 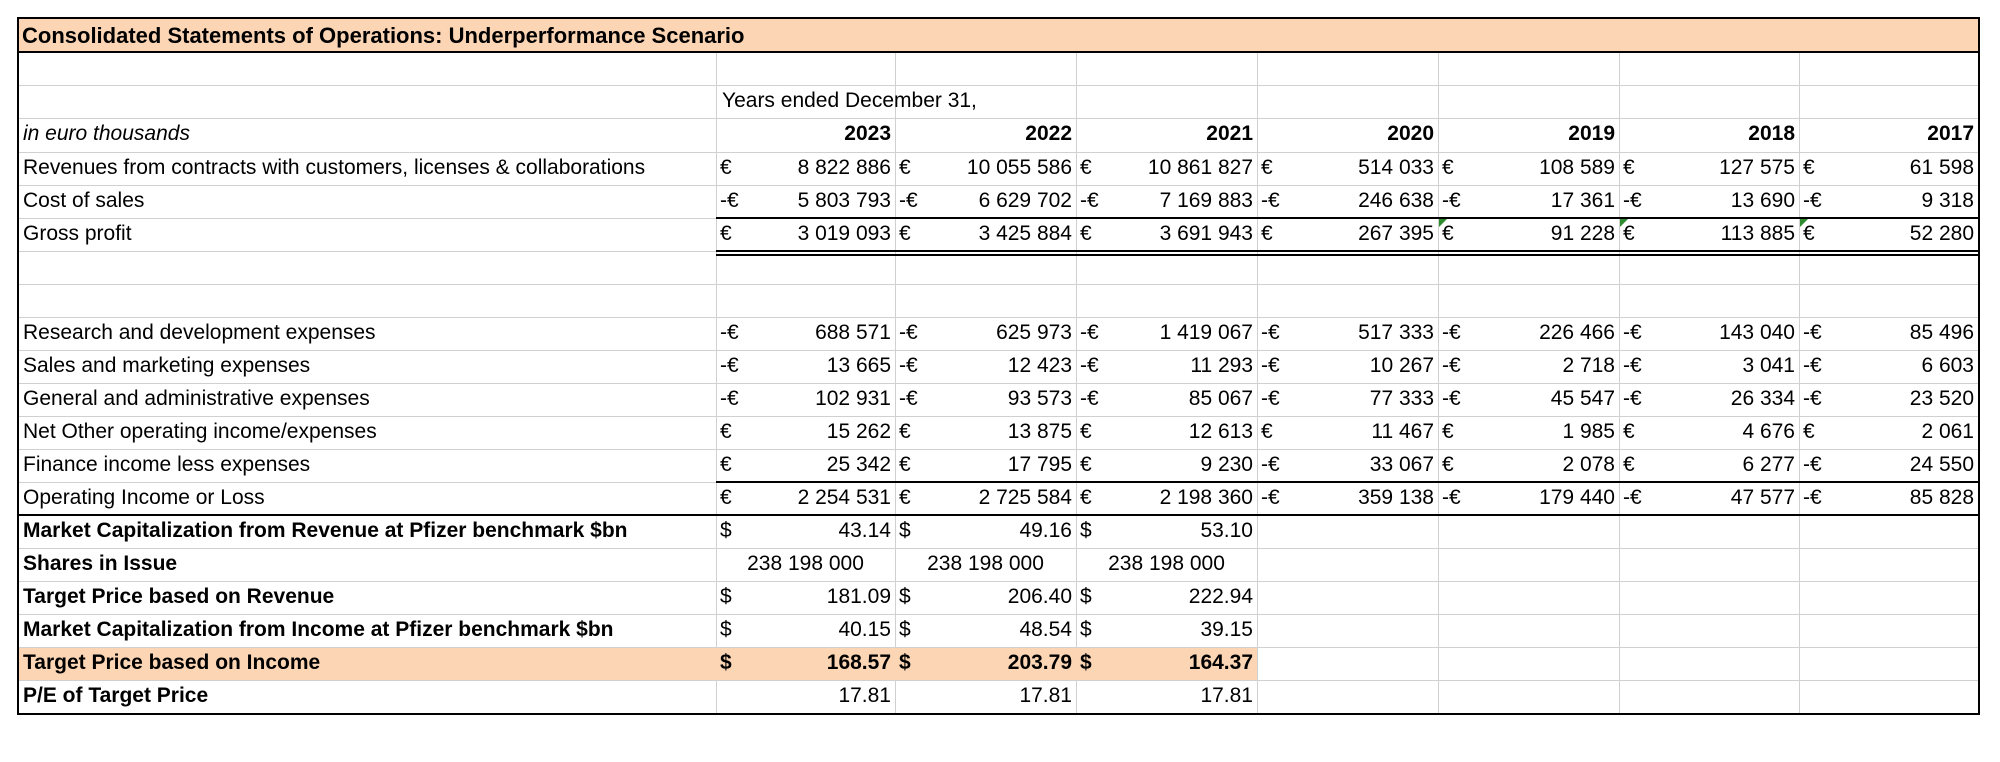 I want to click on years-caption-row: Years ended December 31,, so click(x=998, y=101).